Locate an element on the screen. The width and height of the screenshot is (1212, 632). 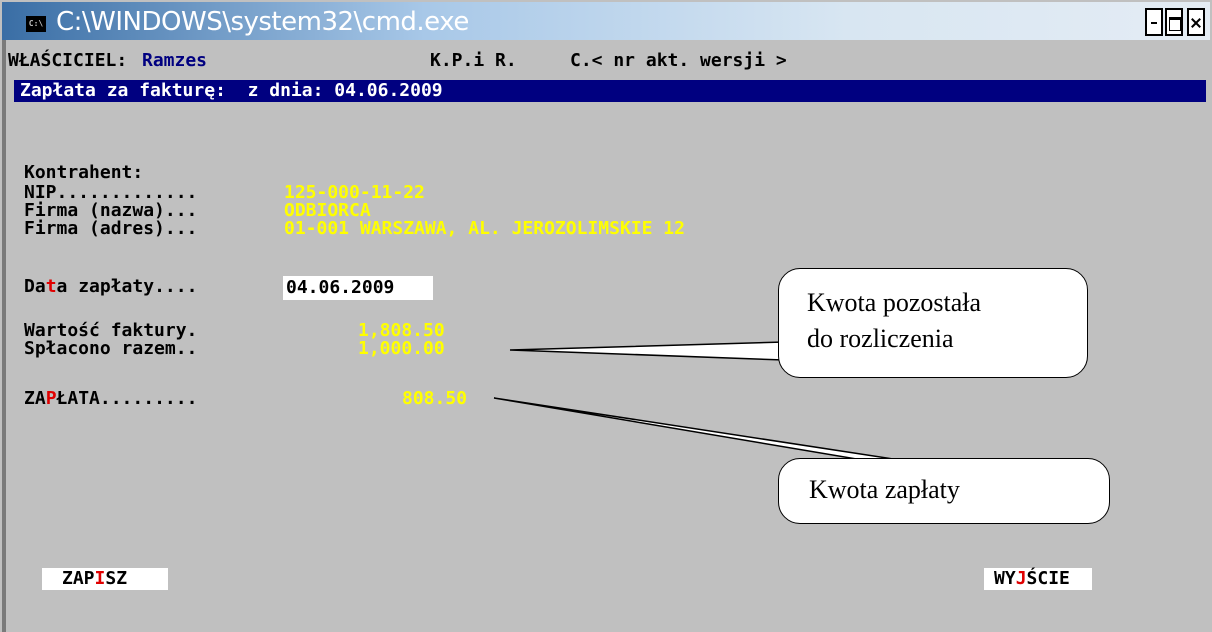
maximize-button is located at coordinates (1174, 22).